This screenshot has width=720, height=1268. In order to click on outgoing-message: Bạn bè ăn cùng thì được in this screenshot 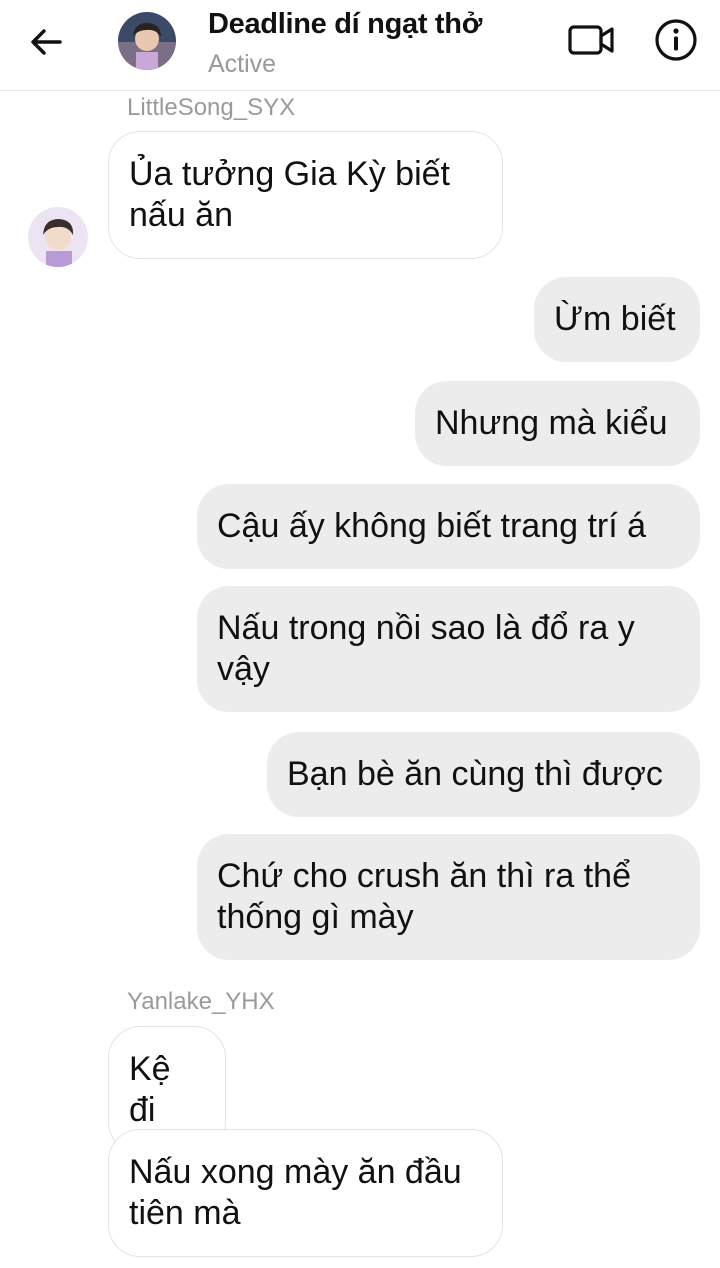, I will do `click(483, 774)`.